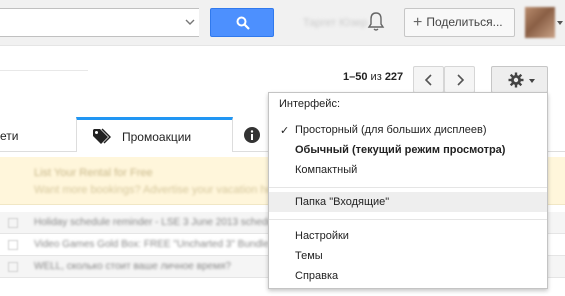 Image resolution: width=565 pixels, height=296 pixels. What do you see at coordinates (93, 173) in the screenshot?
I see `ad-title: List Your Rental for Free` at bounding box center [93, 173].